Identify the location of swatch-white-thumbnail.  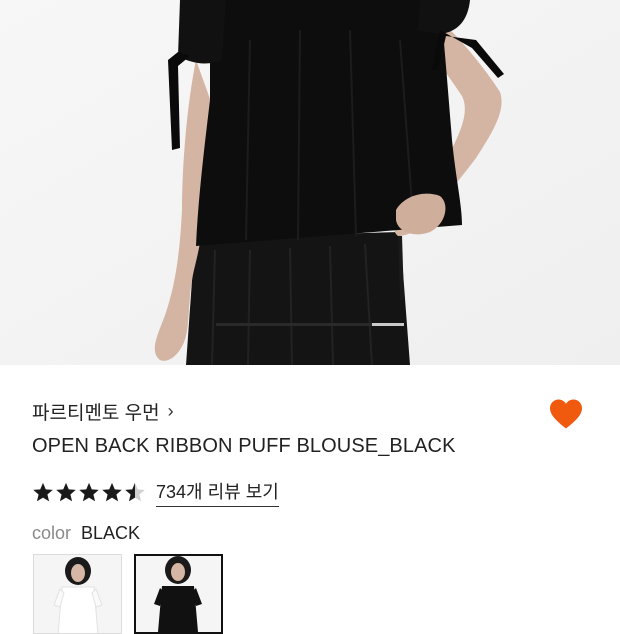
(77, 594).